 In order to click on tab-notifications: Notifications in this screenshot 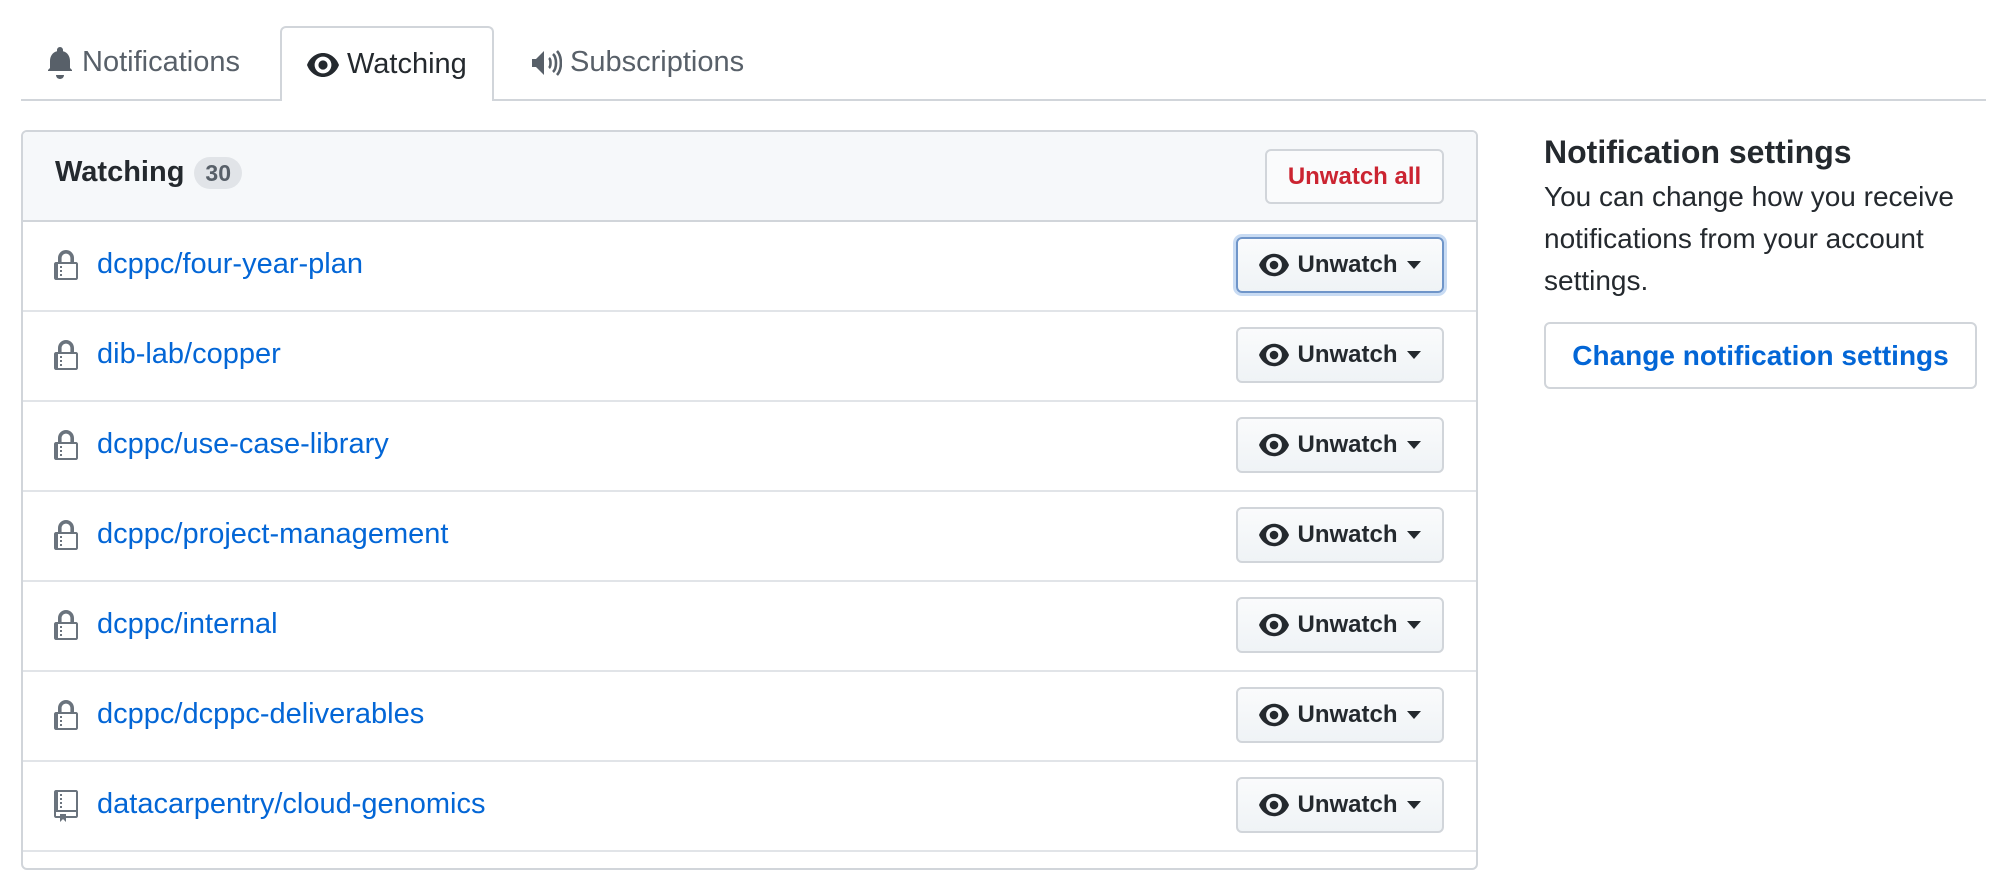, I will do `click(143, 62)`.